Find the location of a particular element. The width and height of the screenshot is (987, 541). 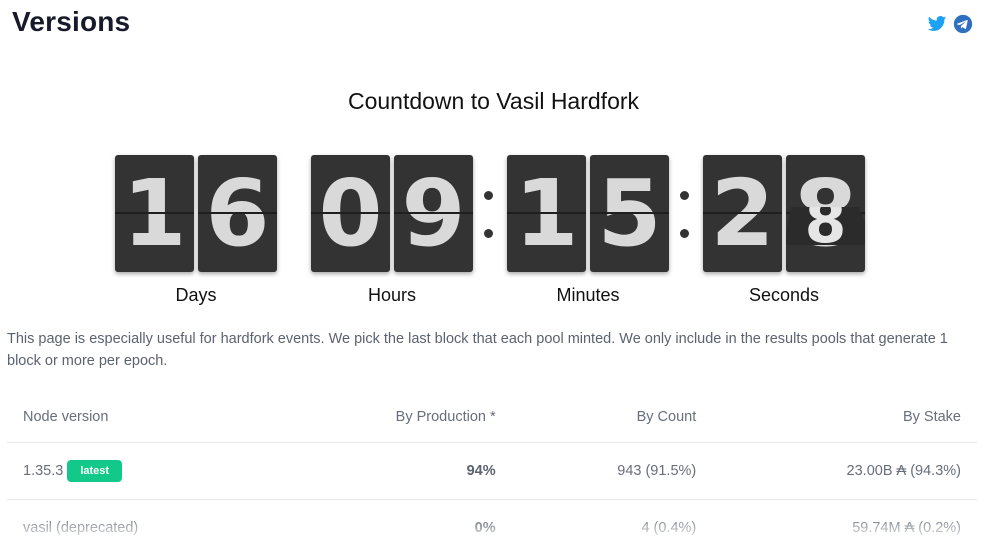

social-links is located at coordinates (950, 24).